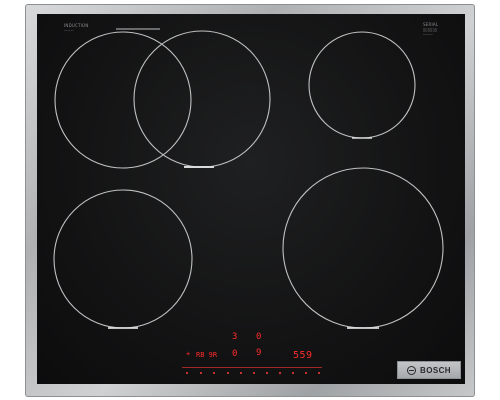 Image resolution: width=500 pixels, height=400 pixels. What do you see at coordinates (431, 29) in the screenshot?
I see `serial-label: SERIAL ▯▯▯▯▯▯ ------` at bounding box center [431, 29].